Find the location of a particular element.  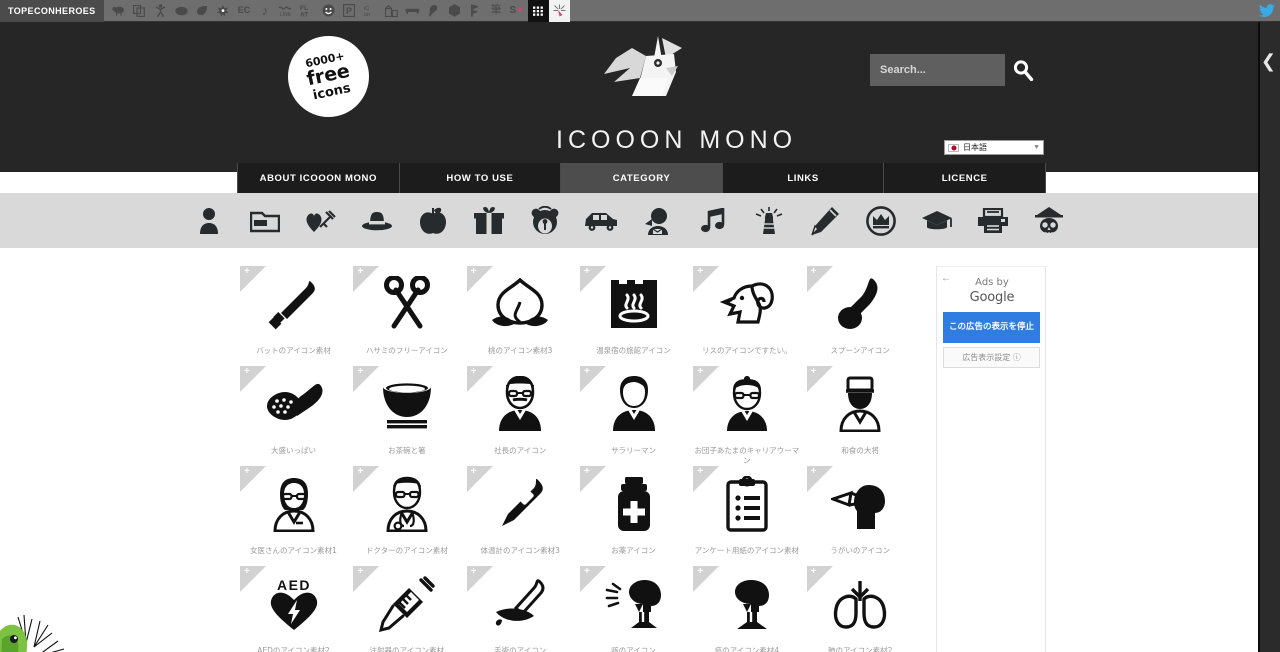

category-music-note-icon is located at coordinates (713, 221).